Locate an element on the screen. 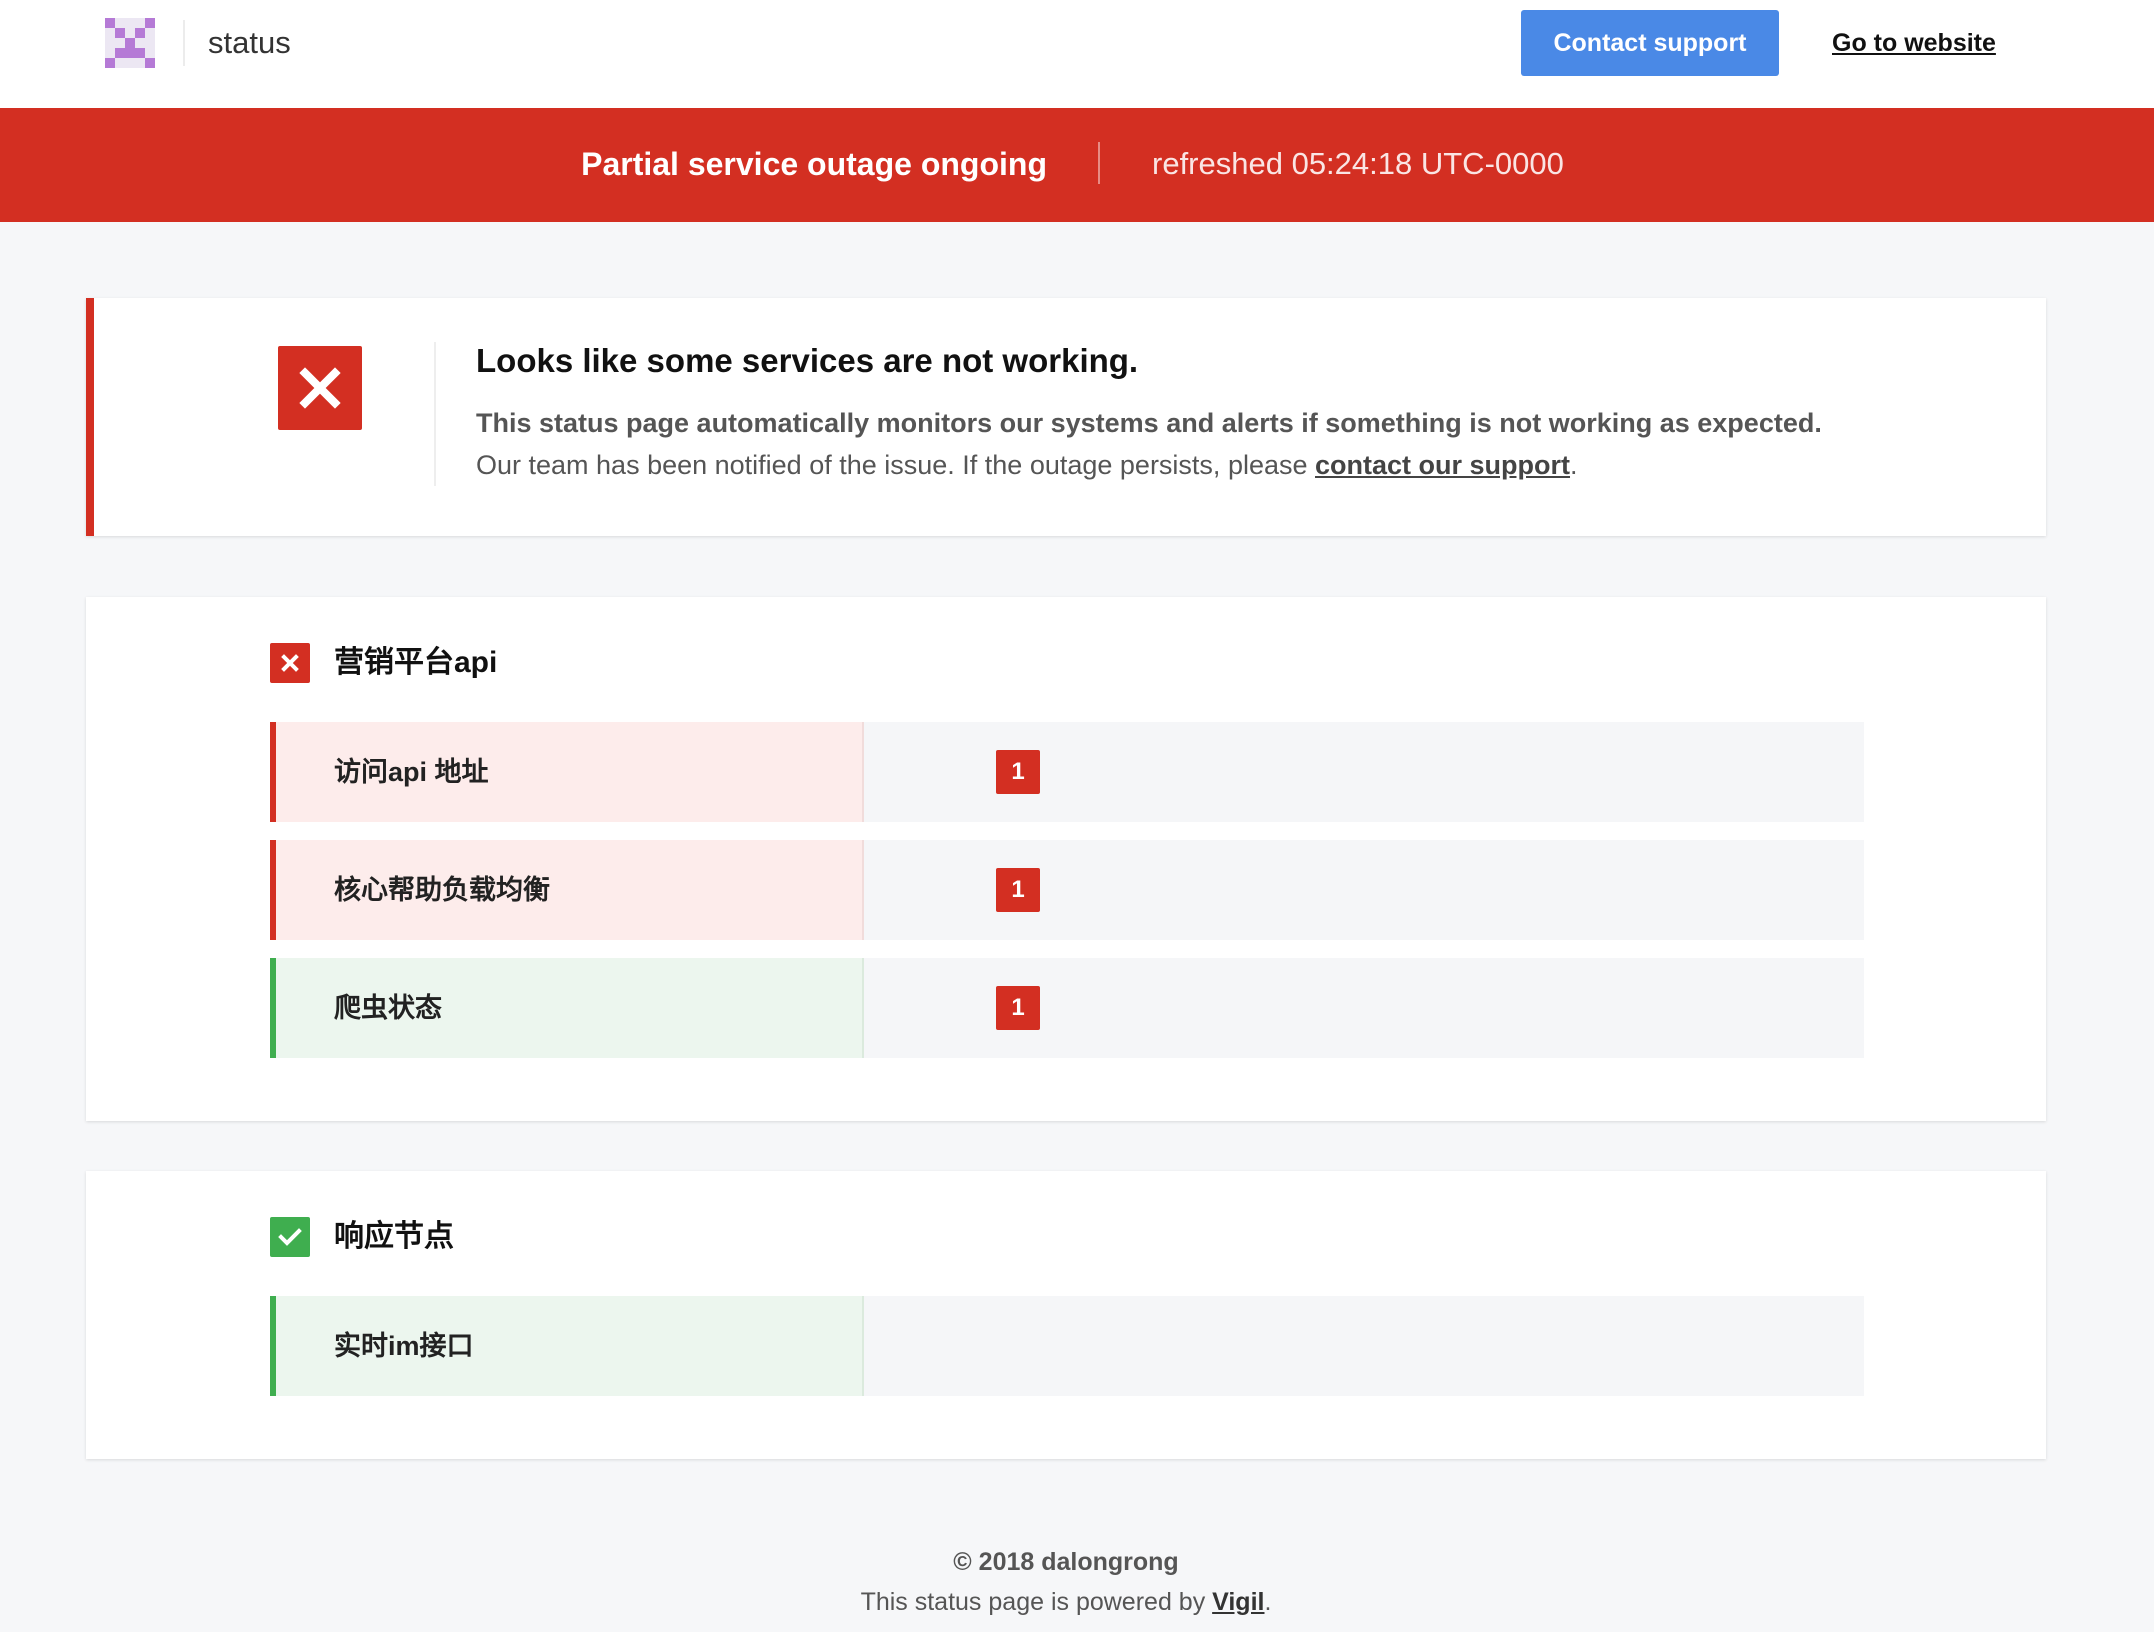  service-node-row: 爬虫状态 1 is located at coordinates (1067, 1008).